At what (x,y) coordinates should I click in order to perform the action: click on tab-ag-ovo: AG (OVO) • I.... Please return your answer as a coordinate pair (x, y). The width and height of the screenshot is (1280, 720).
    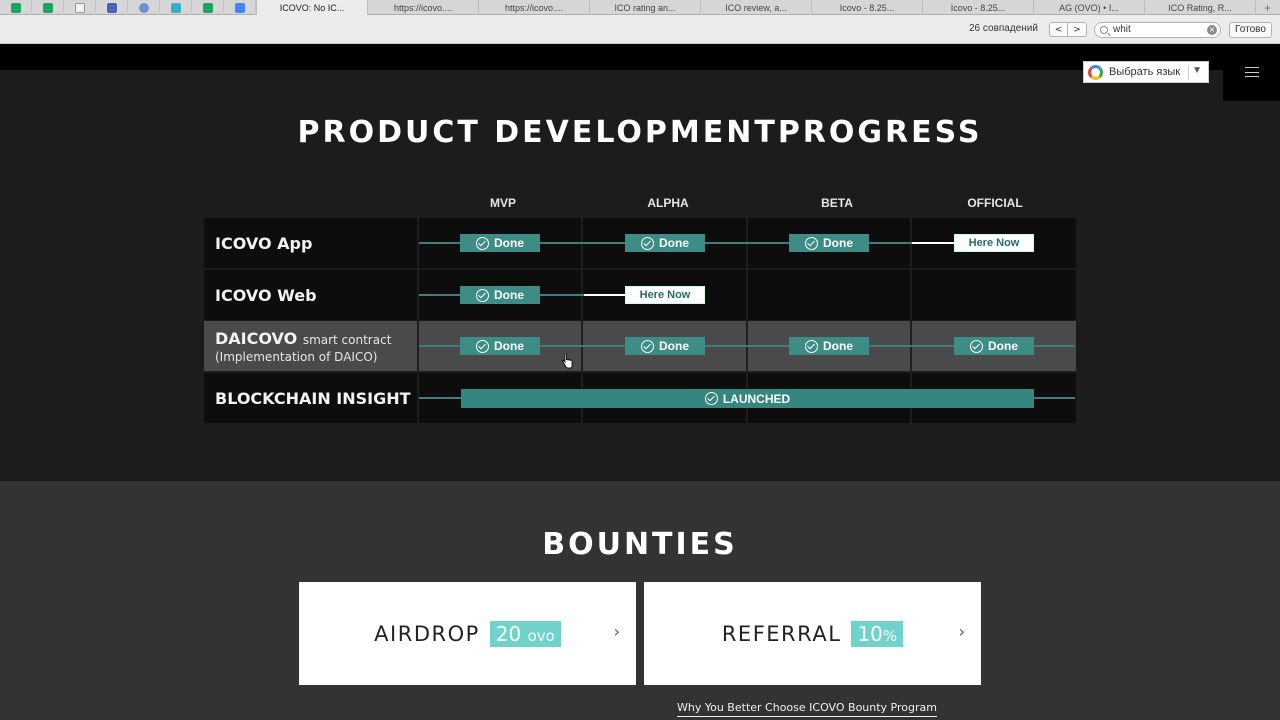
    Looking at the image, I should click on (1088, 7).